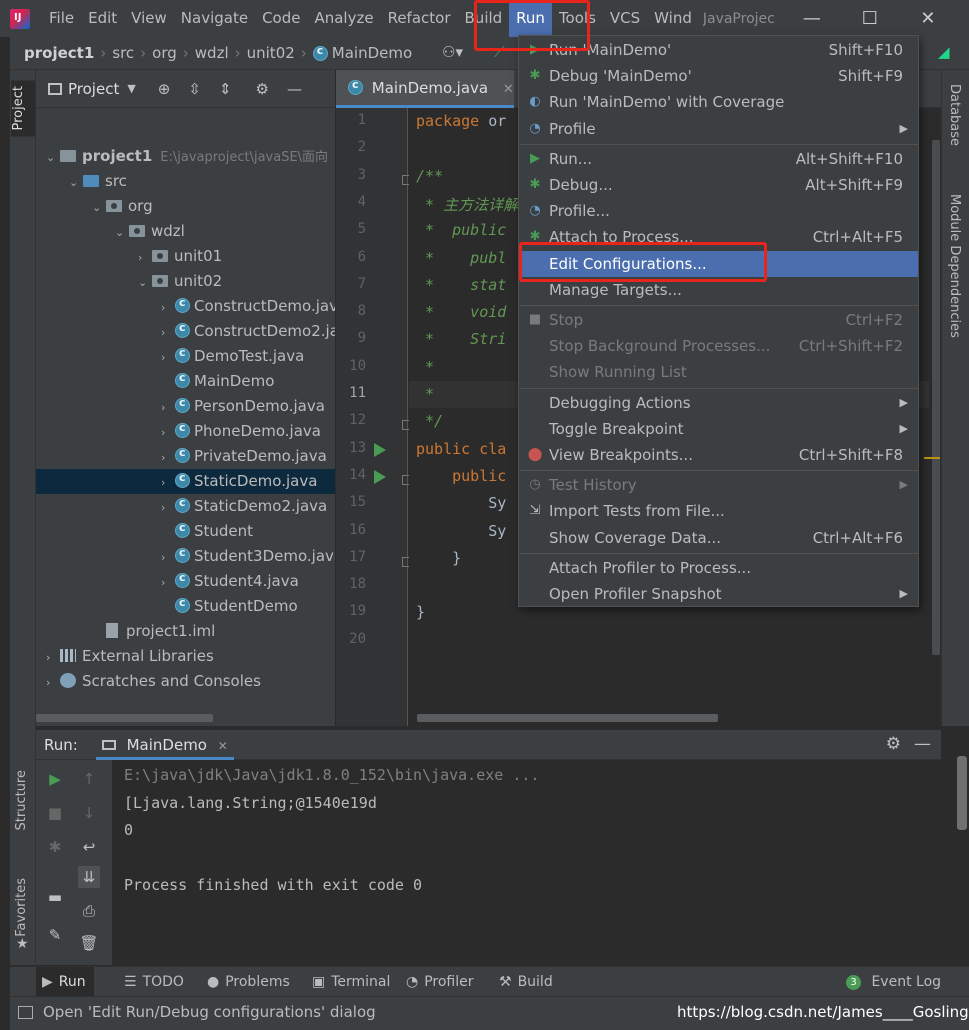 The height and width of the screenshot is (1030, 969). I want to click on minimize-button: —, so click(812, 18).